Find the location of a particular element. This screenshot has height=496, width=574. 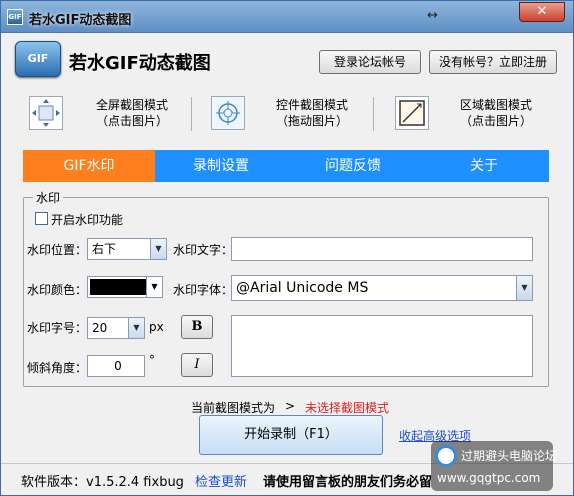

angle-label: 倾斜角度： is located at coordinates (57, 368).